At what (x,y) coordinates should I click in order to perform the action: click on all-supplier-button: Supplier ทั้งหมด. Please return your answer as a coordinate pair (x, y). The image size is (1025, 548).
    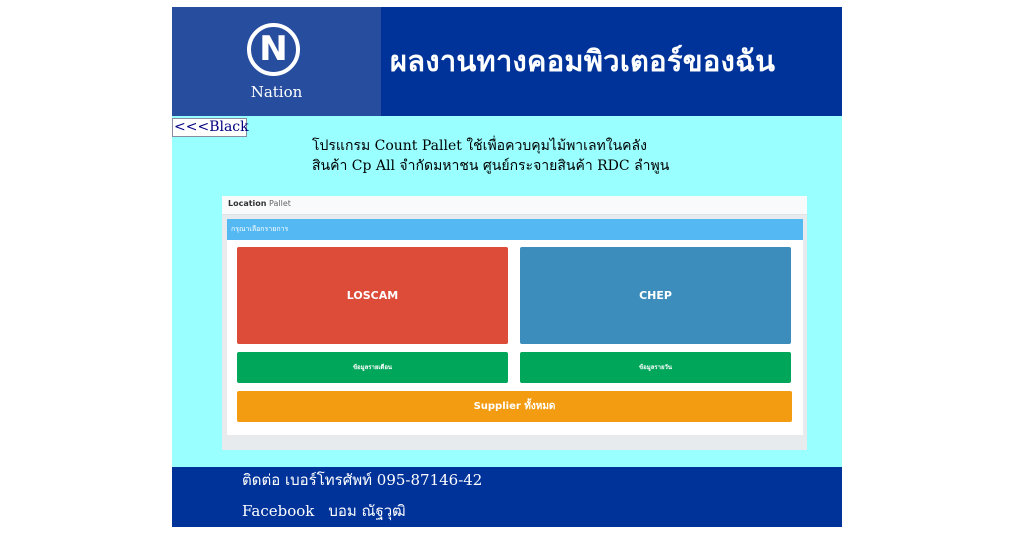
    Looking at the image, I should click on (514, 406).